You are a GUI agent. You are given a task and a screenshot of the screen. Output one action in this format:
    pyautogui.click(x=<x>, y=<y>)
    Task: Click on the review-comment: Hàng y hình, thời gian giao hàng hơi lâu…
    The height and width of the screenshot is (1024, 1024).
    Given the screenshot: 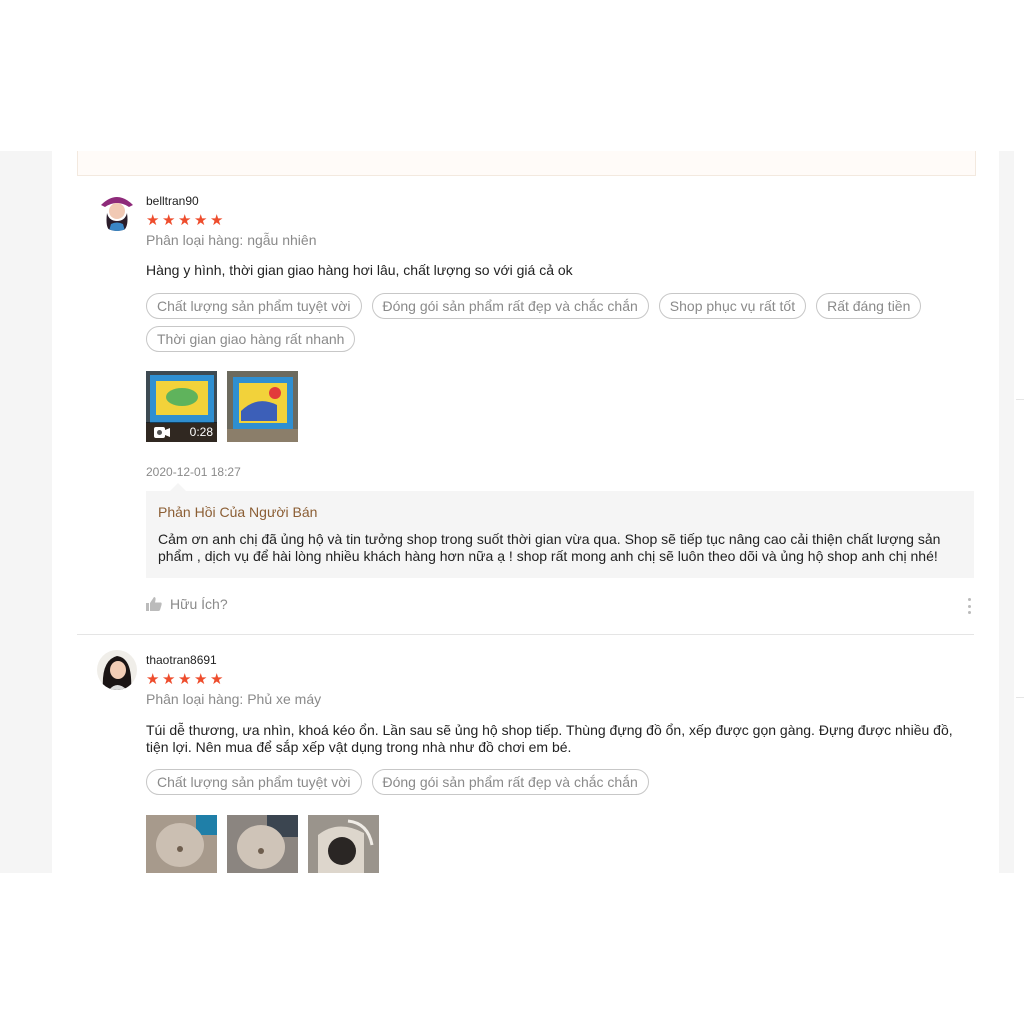 What is the action you would take?
    pyautogui.click(x=359, y=270)
    